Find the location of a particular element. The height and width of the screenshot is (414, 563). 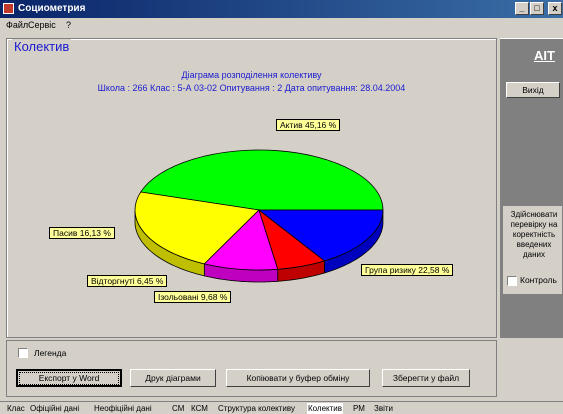

tab-group-structure: Структура колективу is located at coordinates (256, 408).